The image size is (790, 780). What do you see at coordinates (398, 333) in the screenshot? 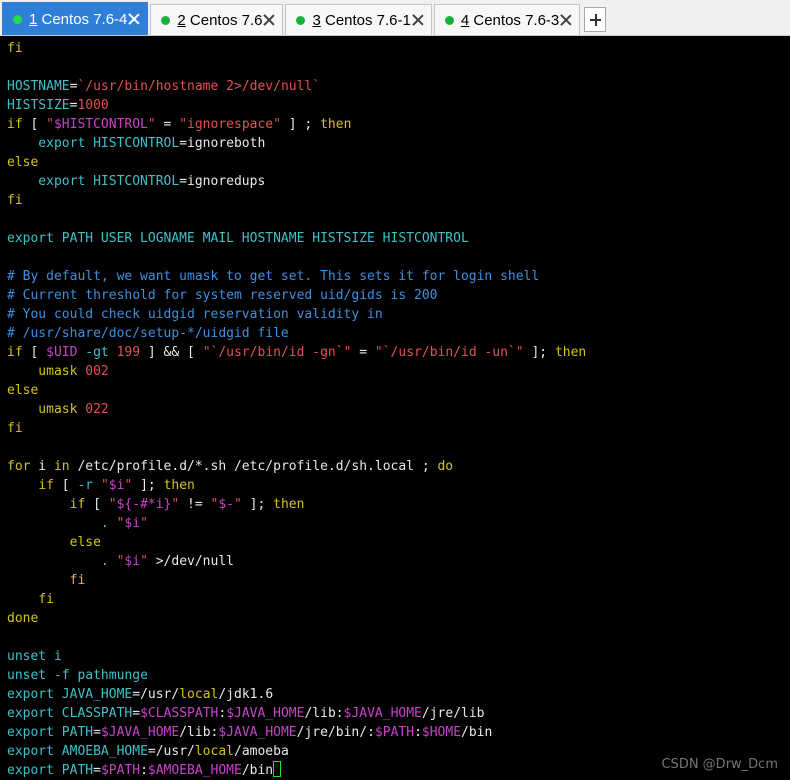
I see `terminal-line: # /usr/share/doc/setup-*/uidgid file` at bounding box center [398, 333].